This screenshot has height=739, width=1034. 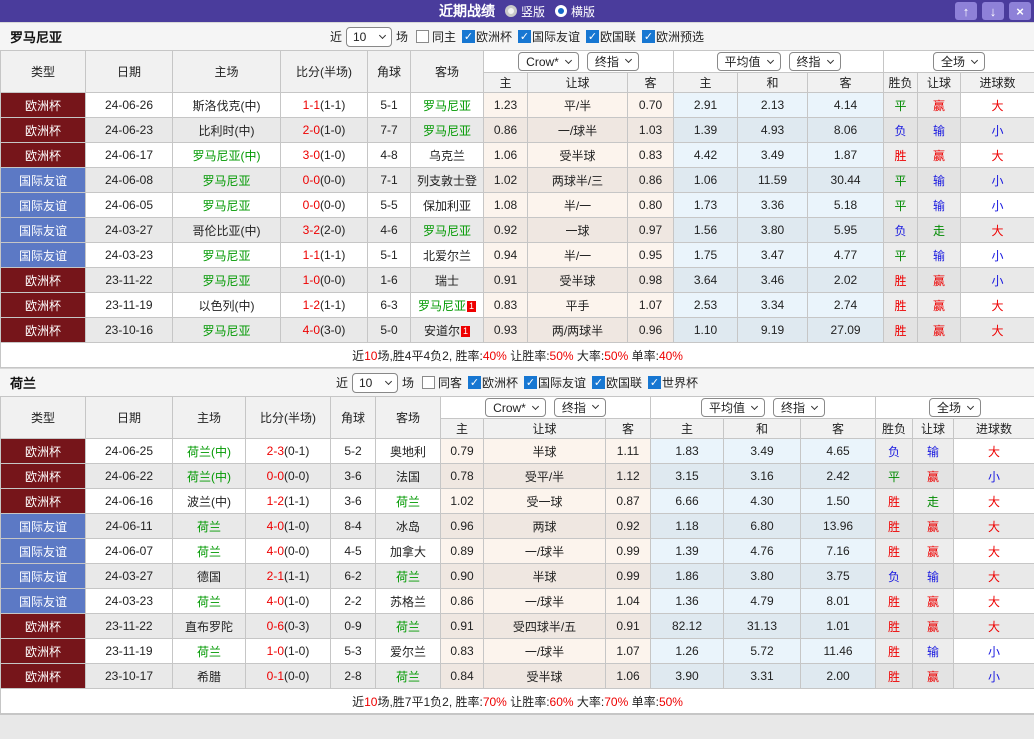 I want to click on summary-segment: 场,胜4平4负2, 胜率:, so click(x=430, y=355).